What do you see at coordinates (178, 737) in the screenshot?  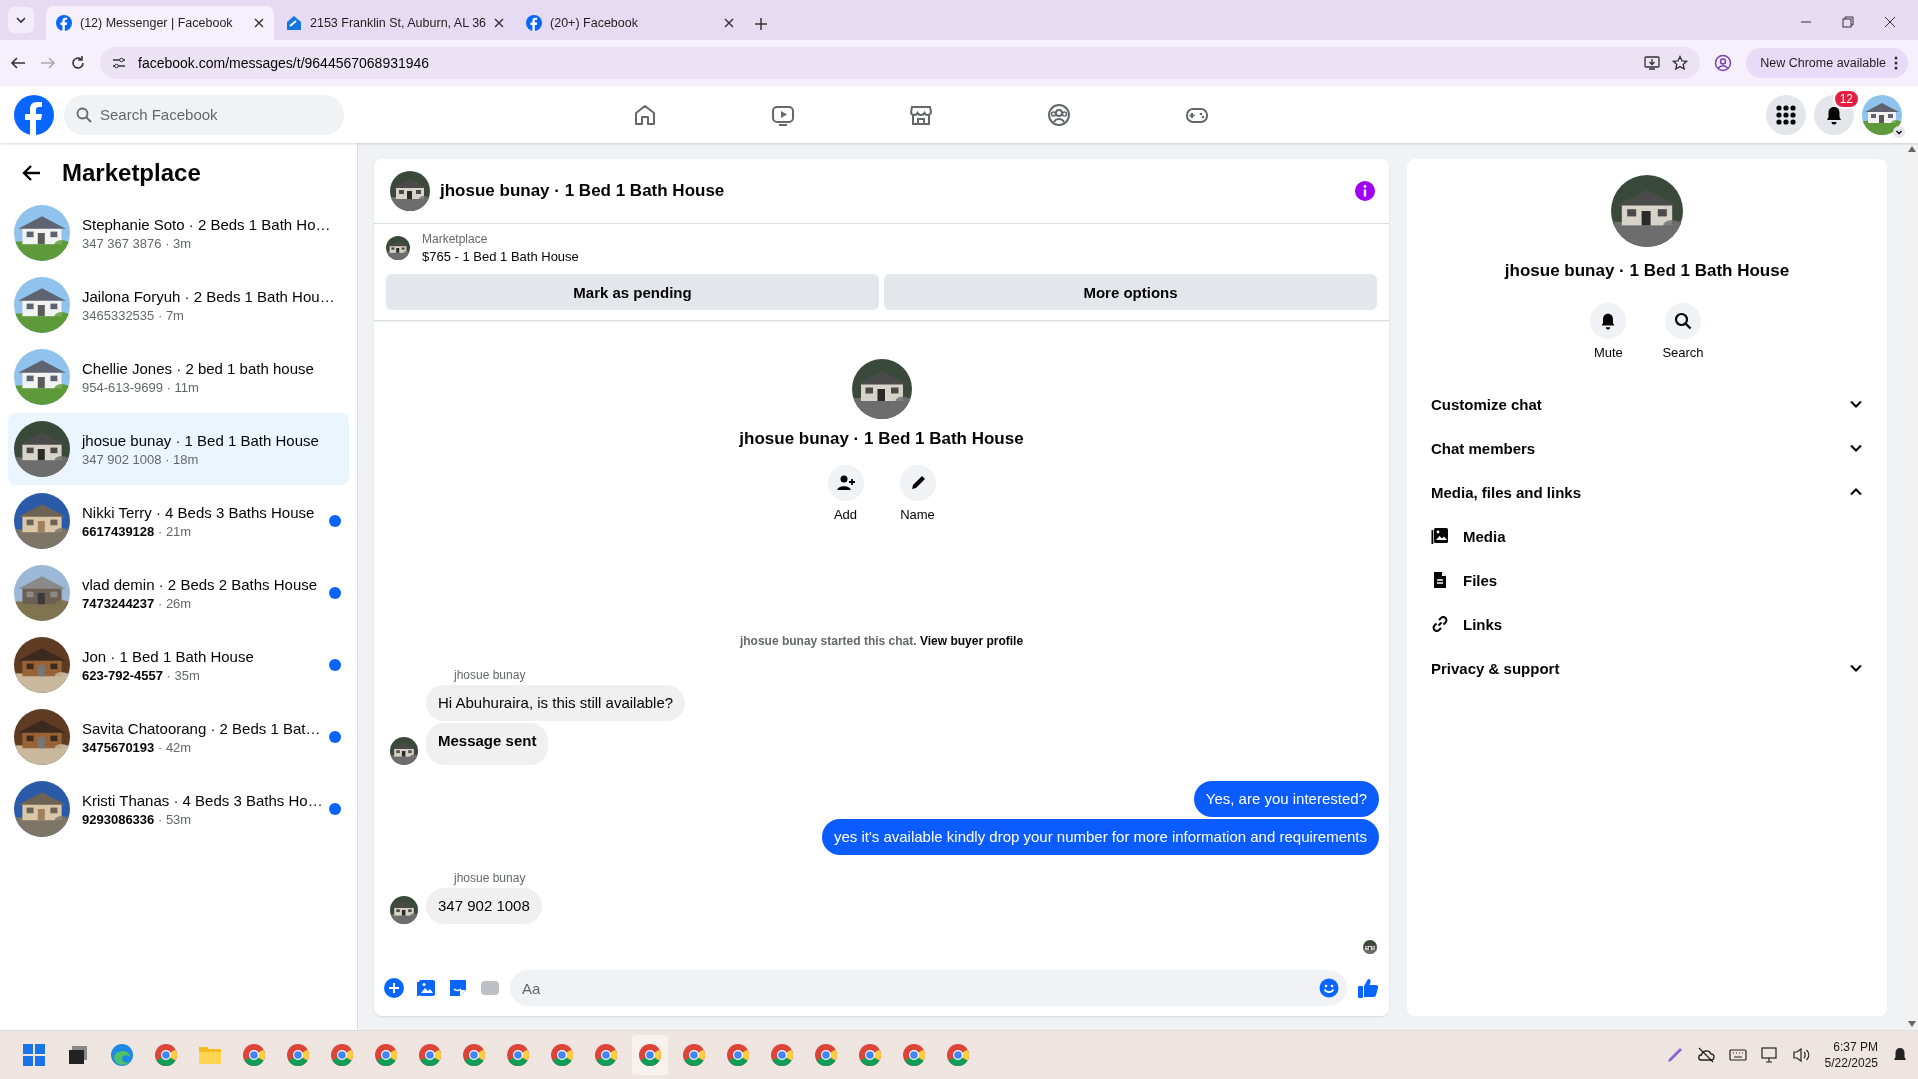 I see `conversation-item: Savita Chatoorang · 2 Beds 1 Bat… 3475670193 · 42m` at bounding box center [178, 737].